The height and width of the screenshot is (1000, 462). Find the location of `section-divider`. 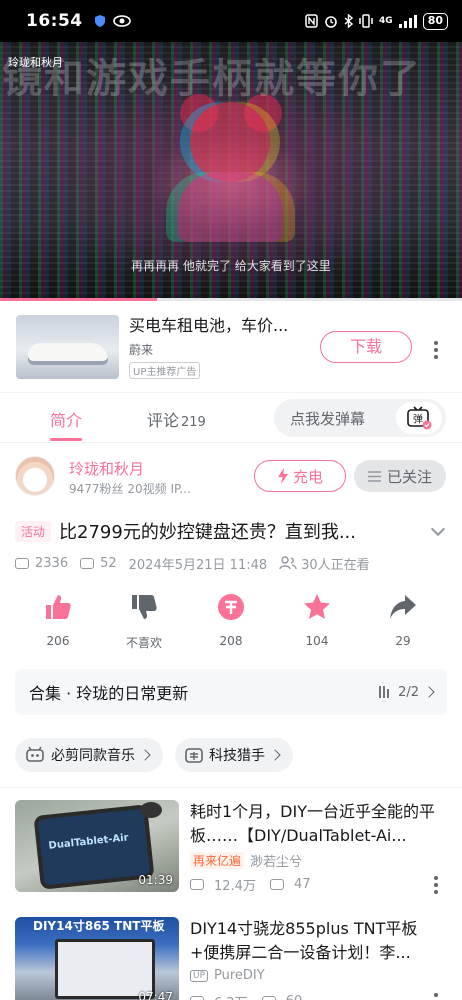

section-divider is located at coordinates (231, 787).